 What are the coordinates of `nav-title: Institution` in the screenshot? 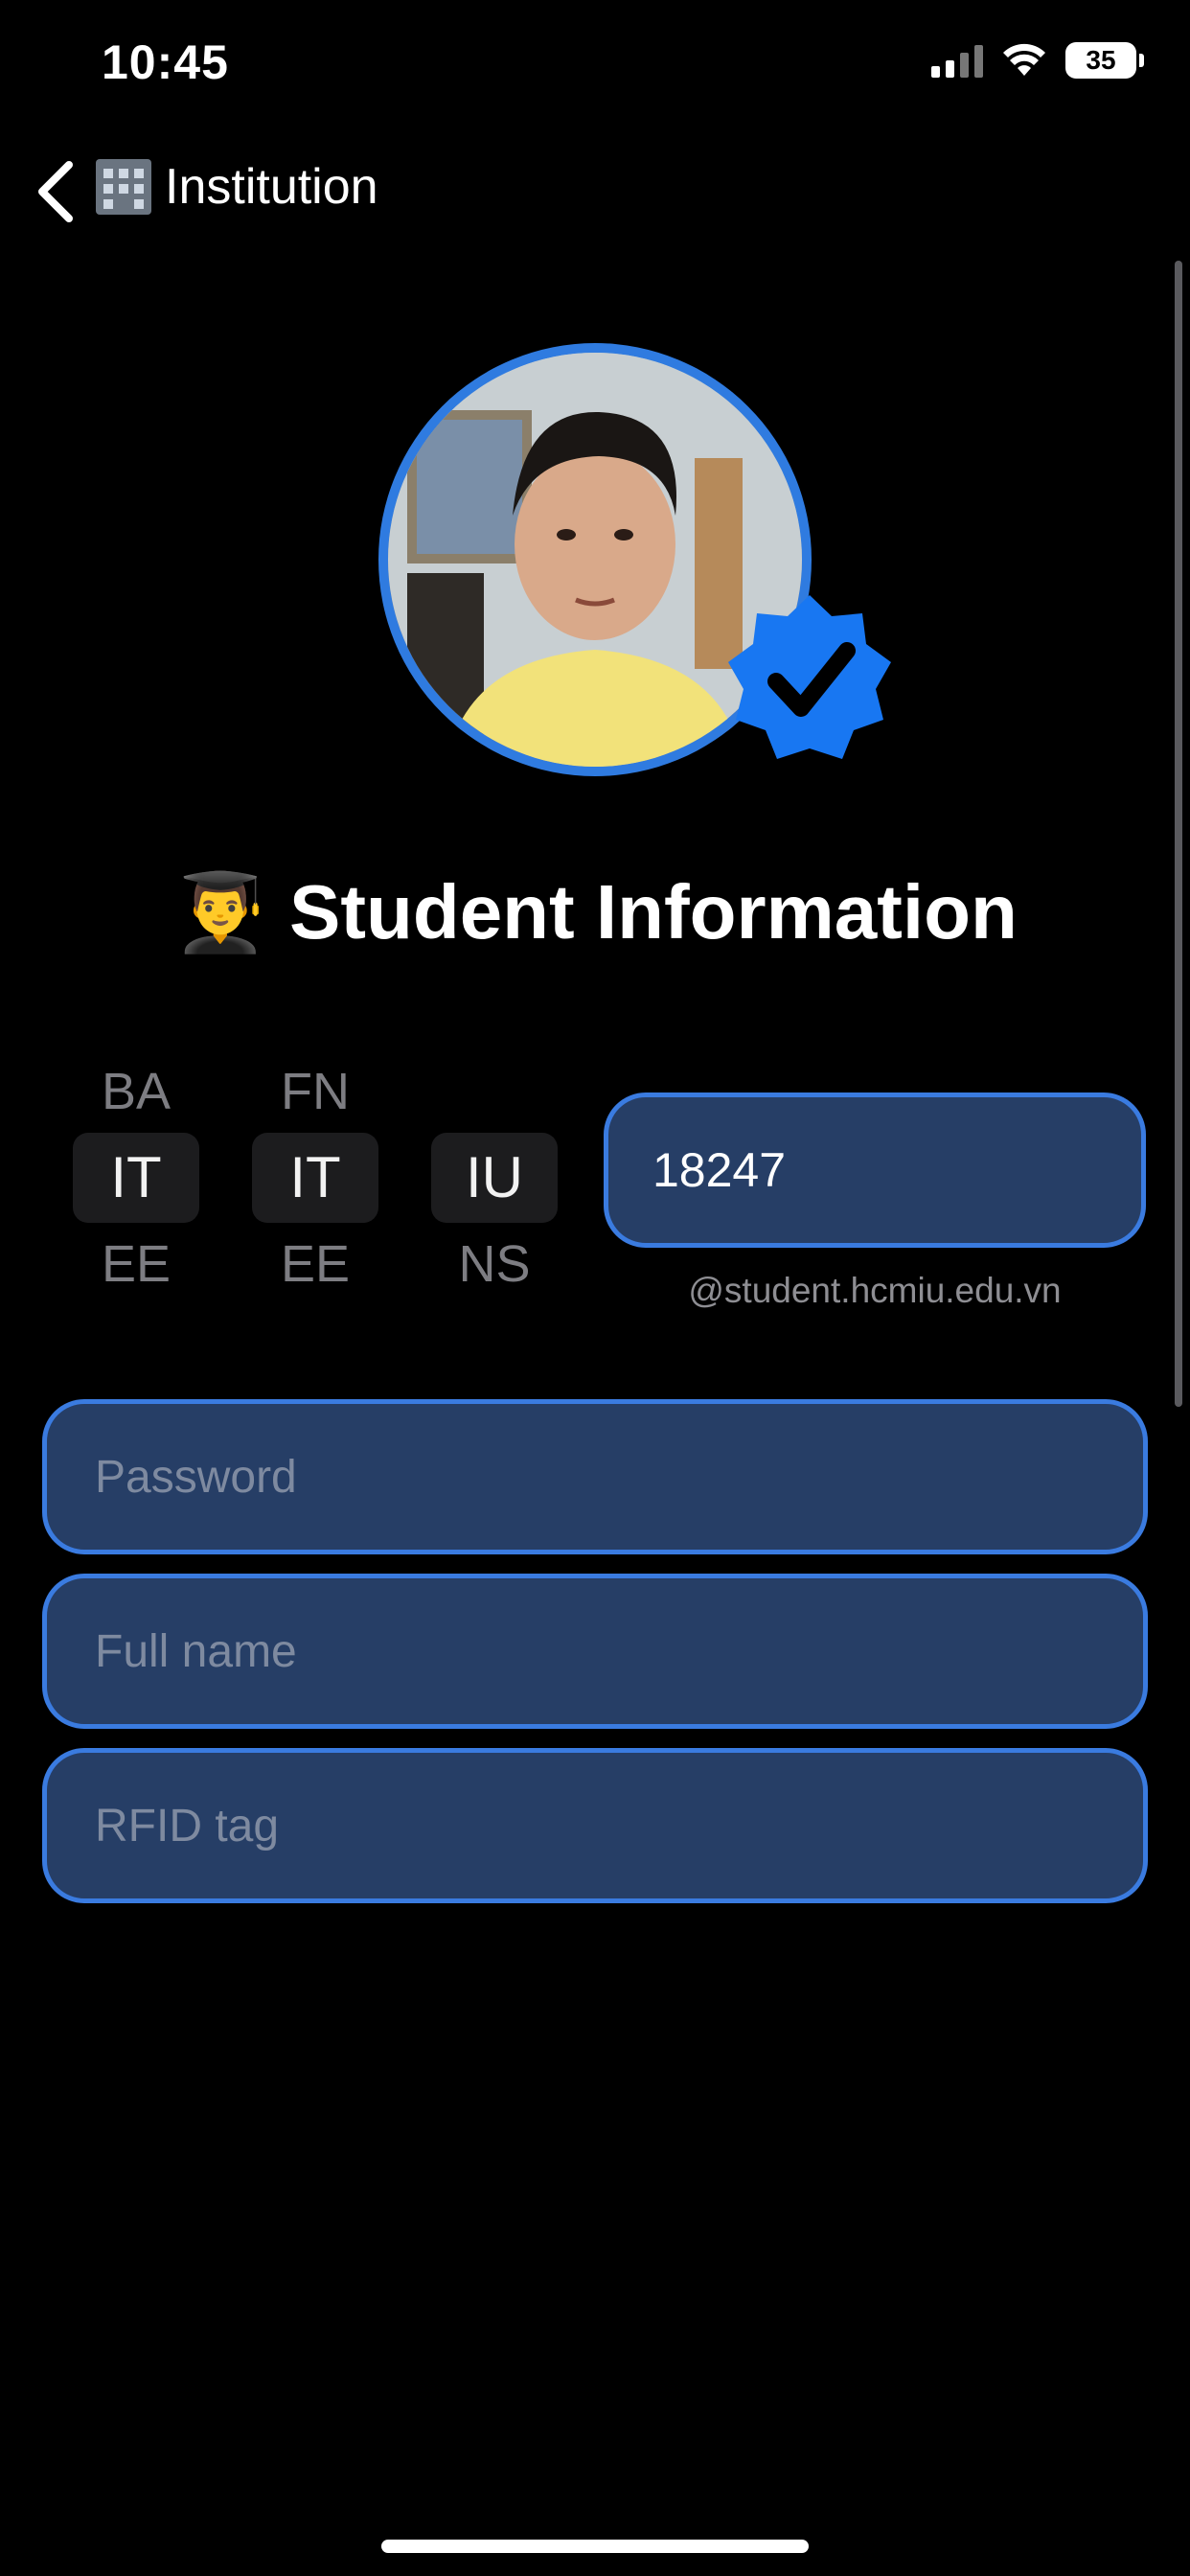 It's located at (237, 187).